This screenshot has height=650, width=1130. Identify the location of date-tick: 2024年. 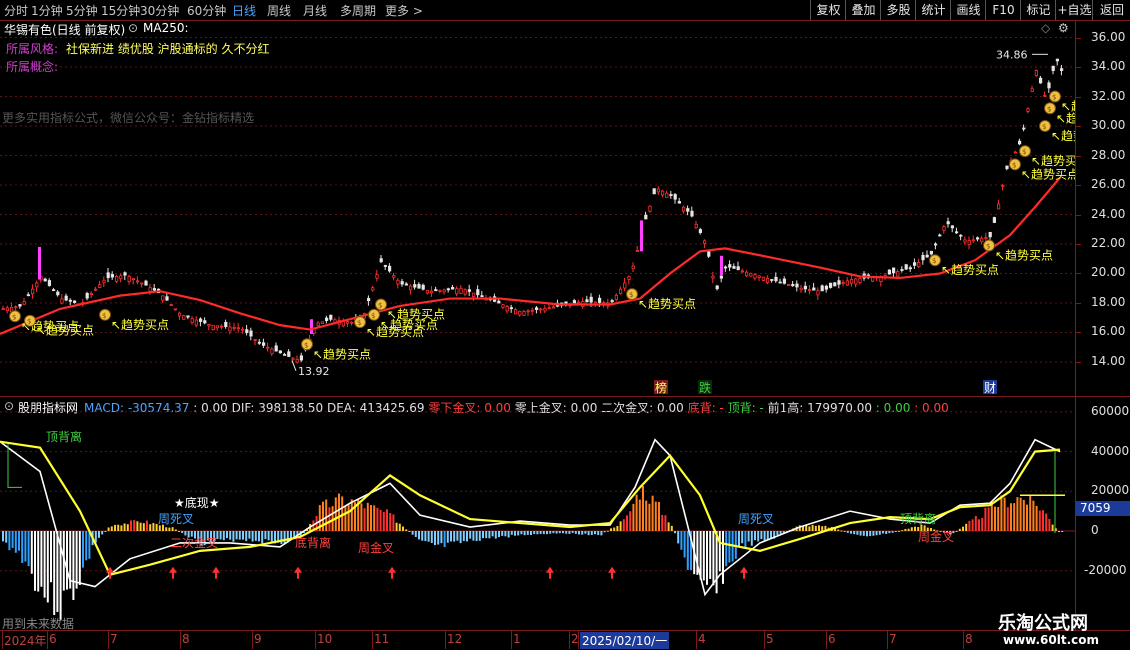
(25, 641).